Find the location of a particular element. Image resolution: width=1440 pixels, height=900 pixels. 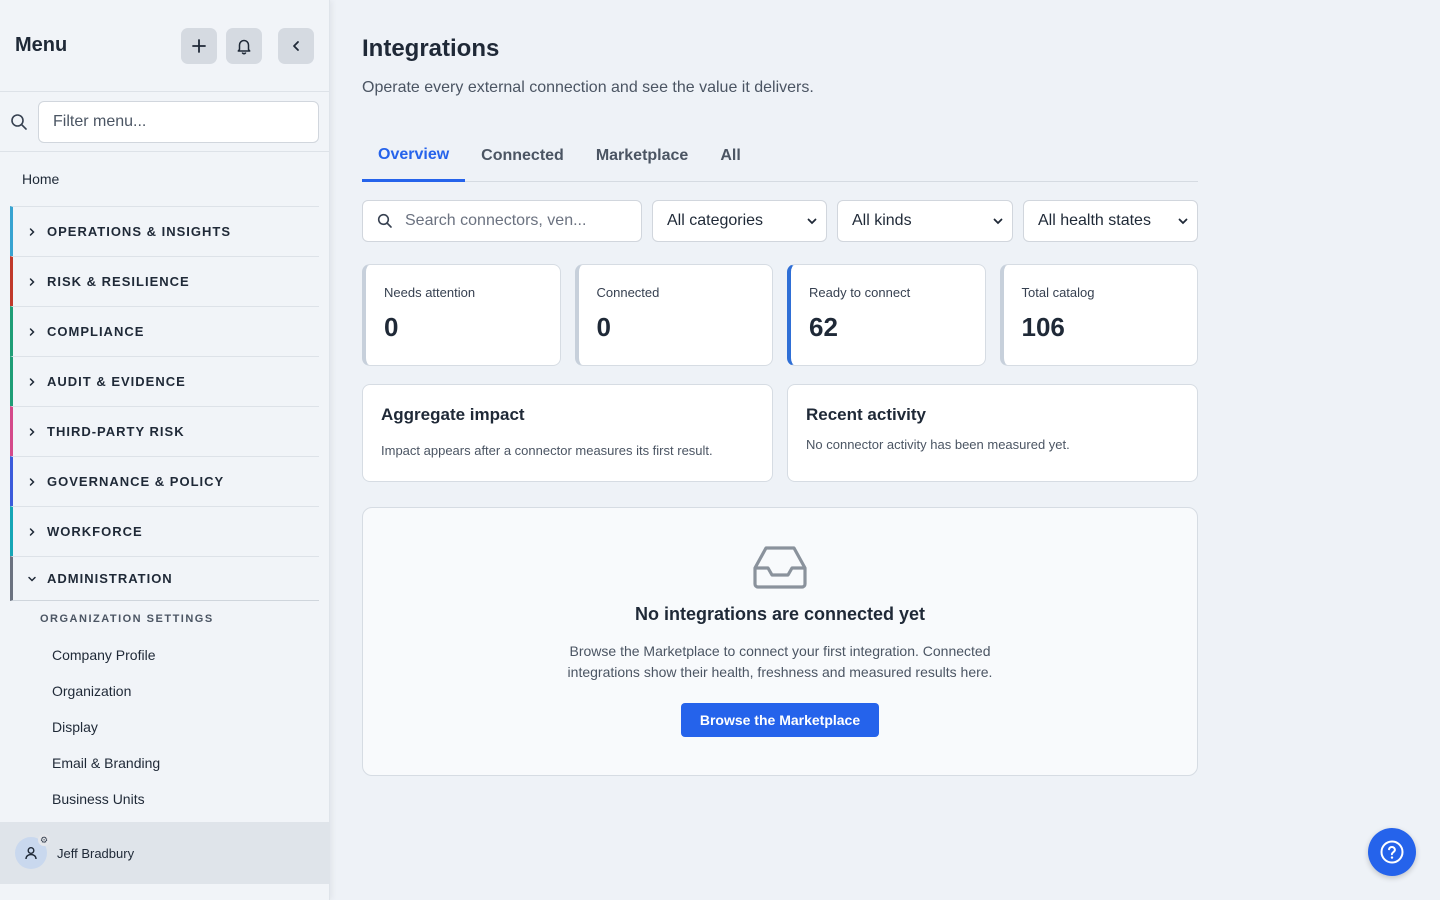

tab-bar: Overview Connected Marketplace All is located at coordinates (780, 156).